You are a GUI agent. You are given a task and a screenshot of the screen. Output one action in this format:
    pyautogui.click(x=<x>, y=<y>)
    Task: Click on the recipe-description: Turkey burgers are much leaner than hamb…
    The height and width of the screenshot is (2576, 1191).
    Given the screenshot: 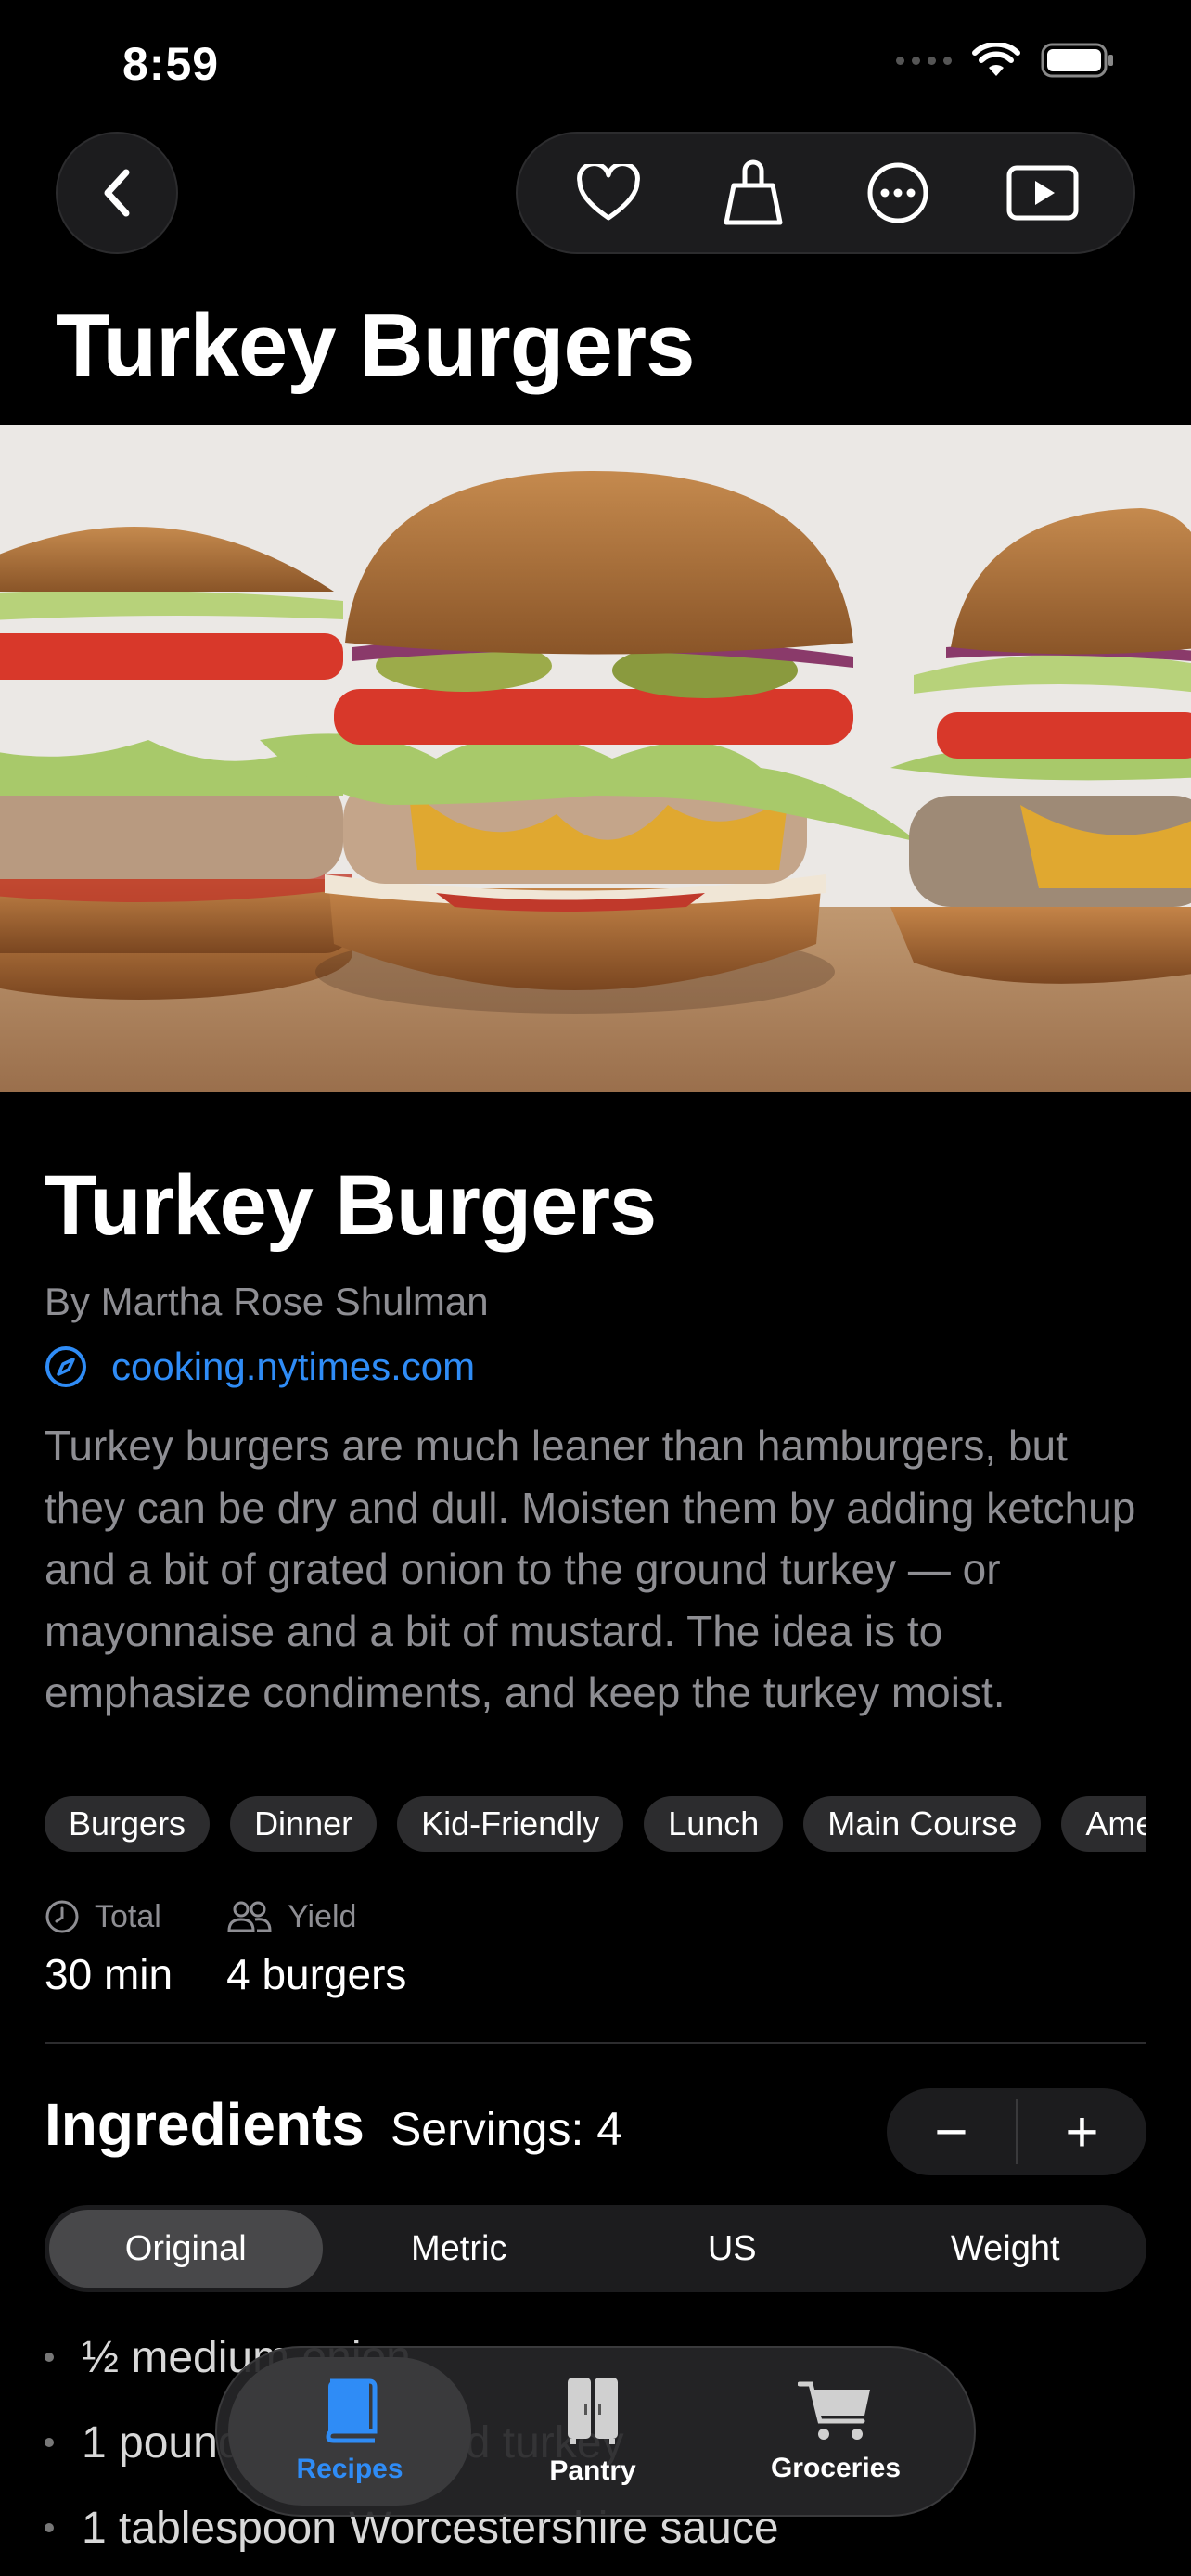 What is the action you would take?
    pyautogui.click(x=590, y=1569)
    